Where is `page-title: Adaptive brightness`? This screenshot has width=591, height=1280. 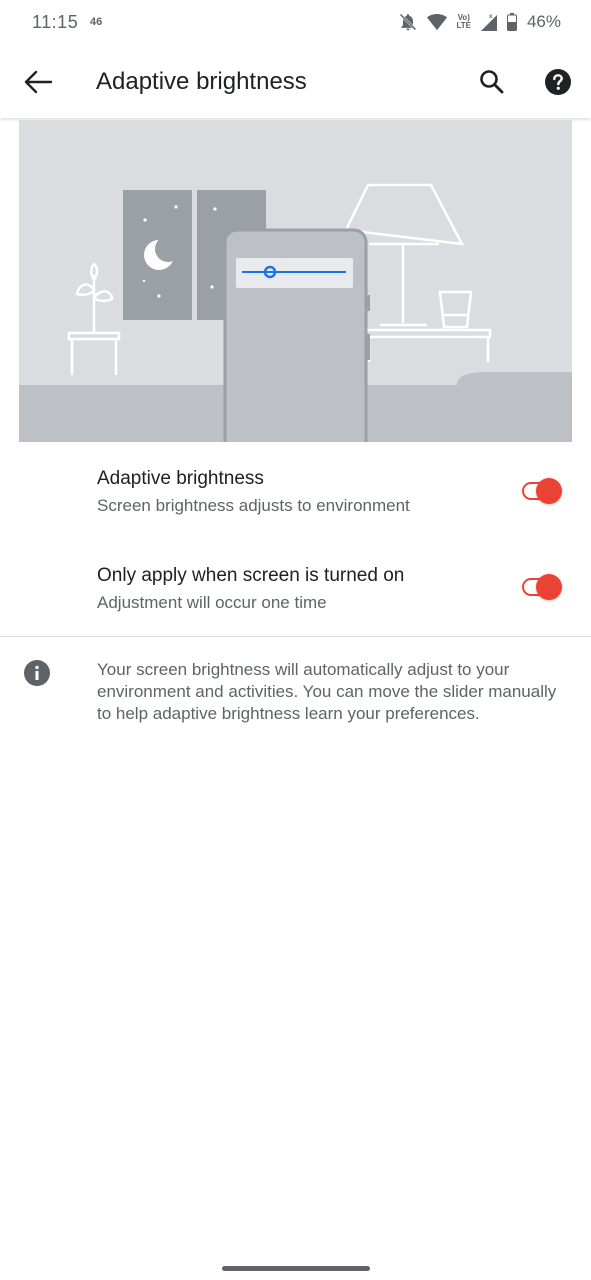 page-title: Adaptive brightness is located at coordinates (201, 81).